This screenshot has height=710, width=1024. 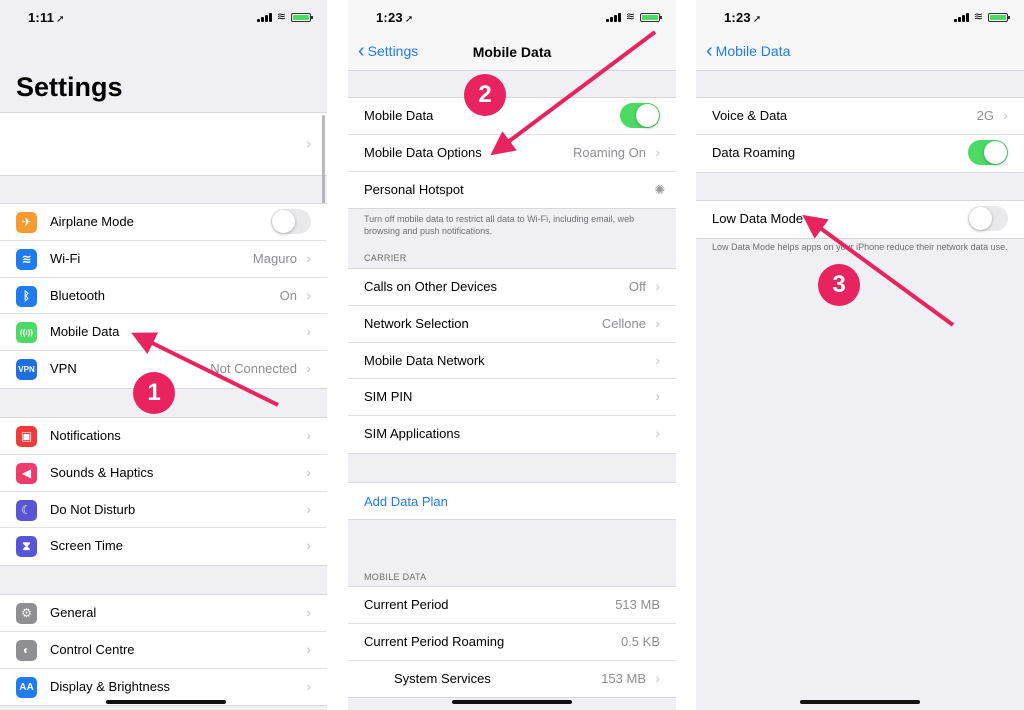 What do you see at coordinates (988, 218) in the screenshot?
I see `low-data-mode-toggle` at bounding box center [988, 218].